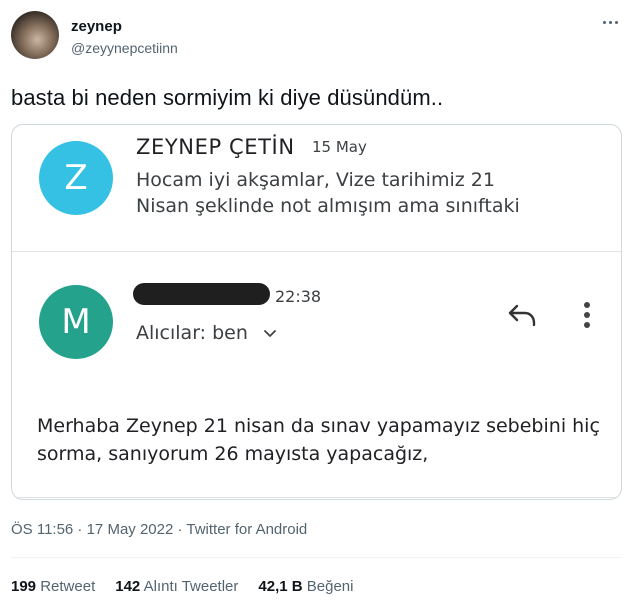  I want to click on more-vert-icon, so click(587, 315).